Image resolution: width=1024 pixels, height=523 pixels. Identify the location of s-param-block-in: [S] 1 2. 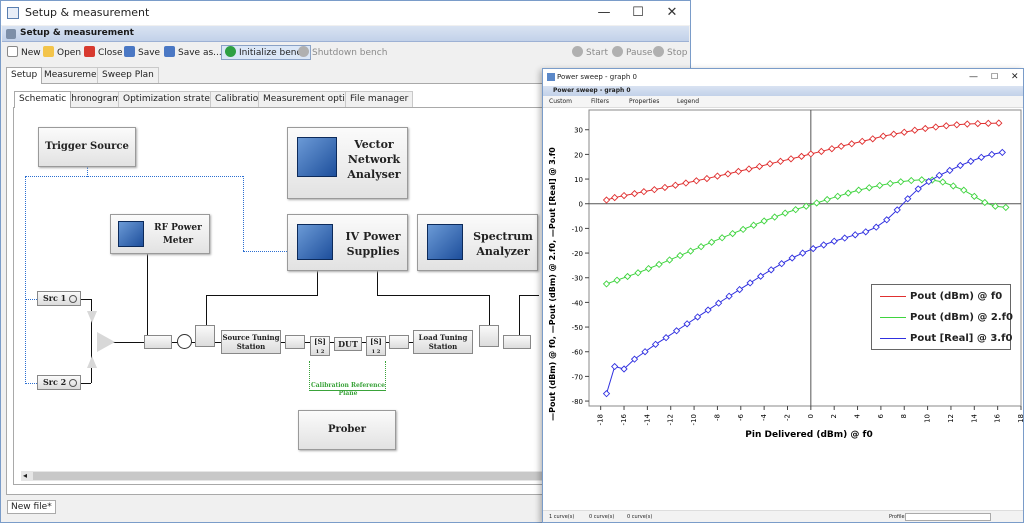
(320, 346).